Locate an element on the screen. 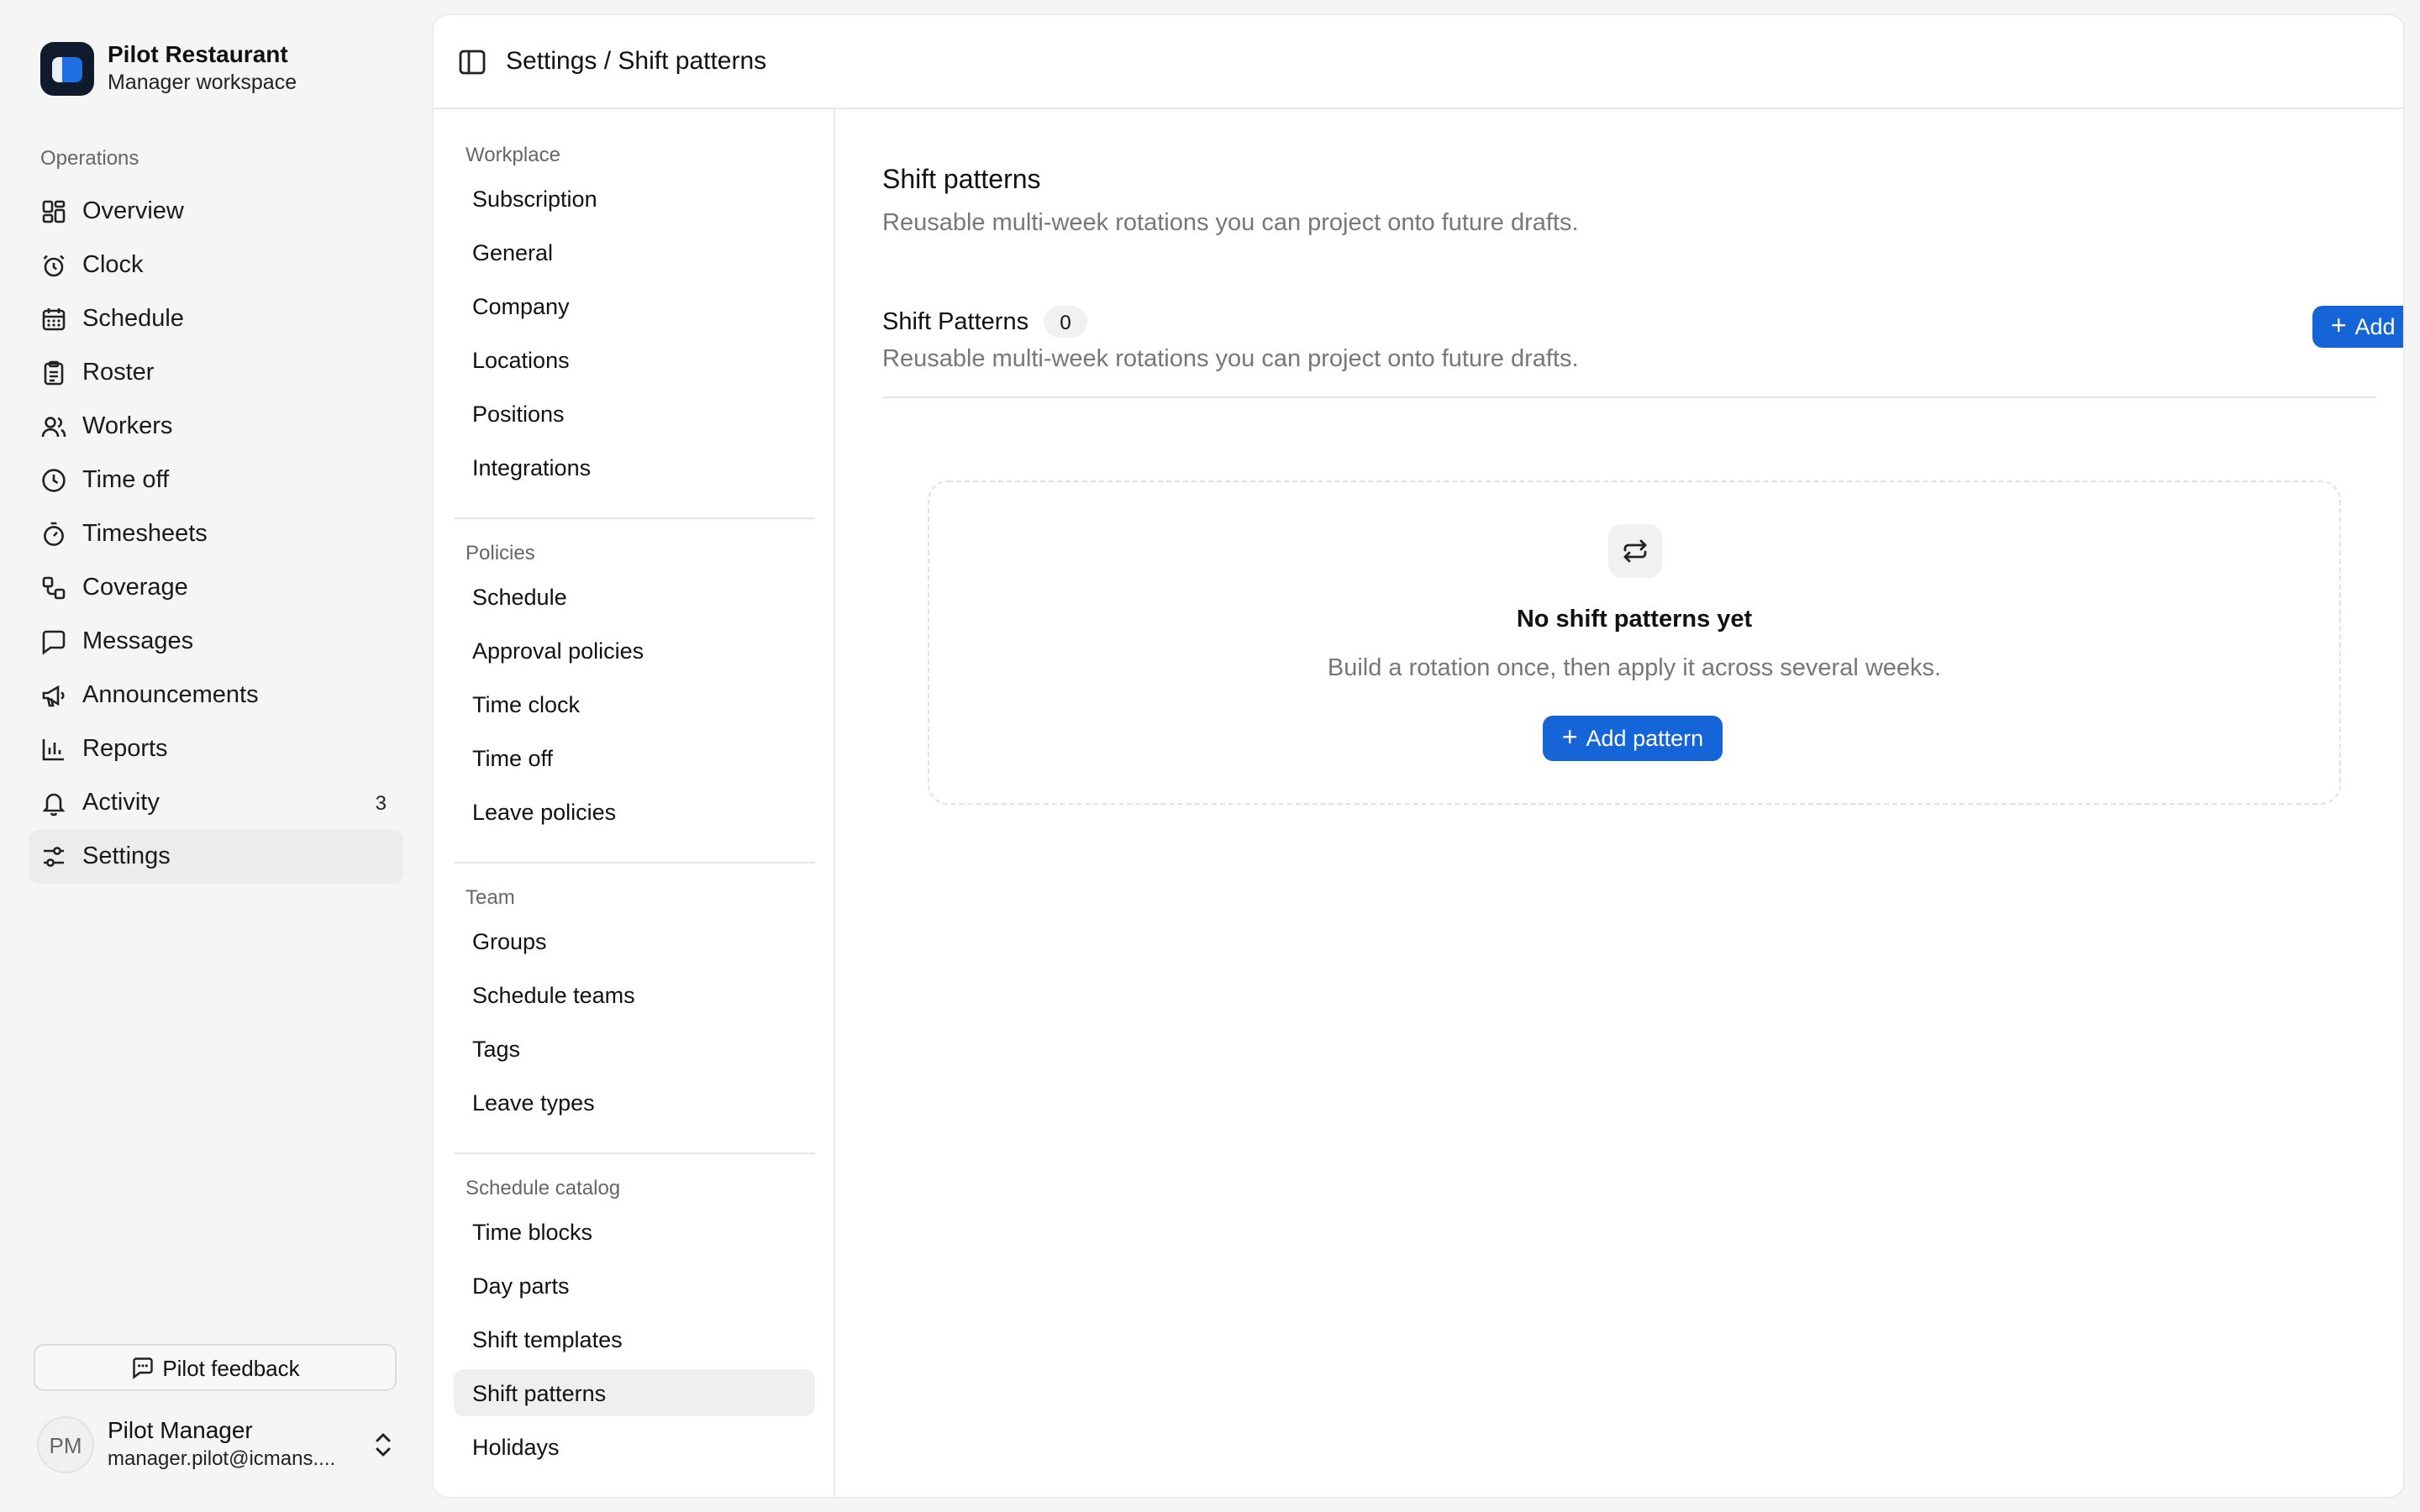 Image resolution: width=2420 pixels, height=1512 pixels. sidebar-item-label: Announcements is located at coordinates (170, 695).